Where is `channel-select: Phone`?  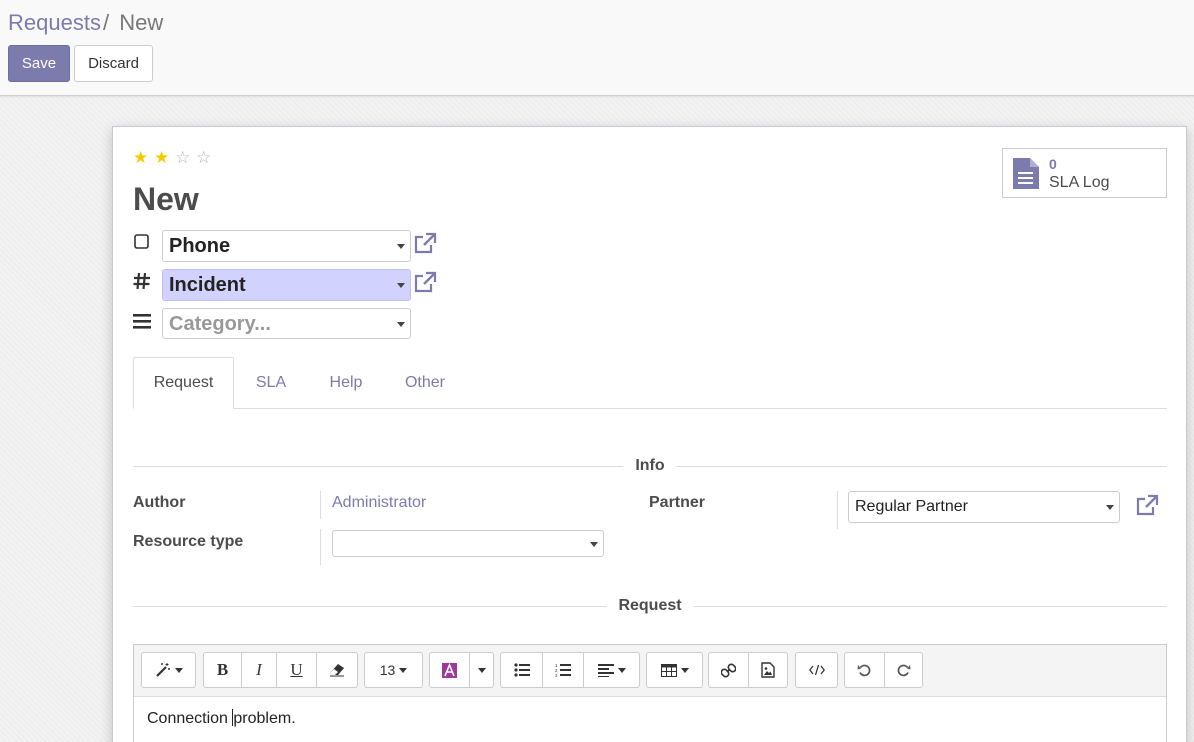
channel-select: Phone is located at coordinates (286, 246).